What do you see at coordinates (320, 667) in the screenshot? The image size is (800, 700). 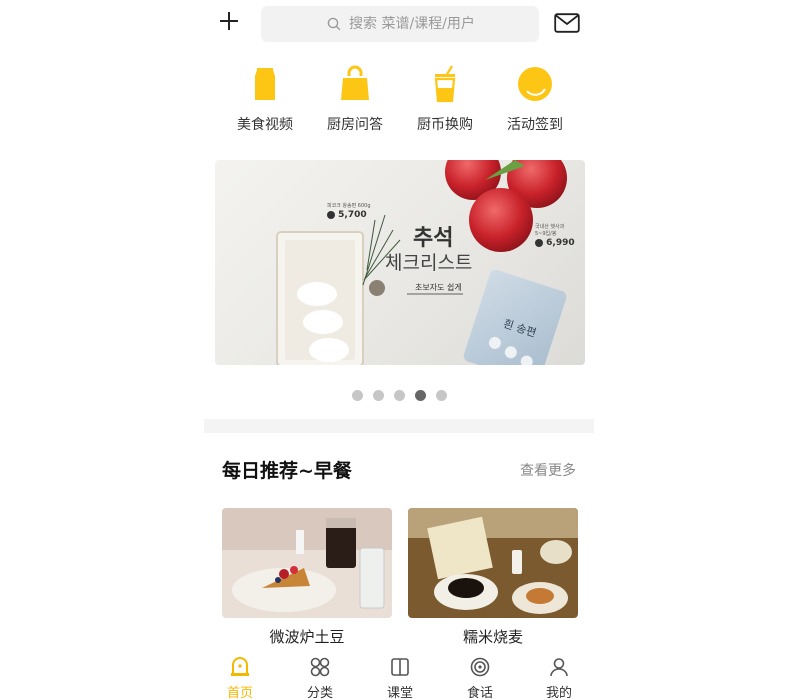 I see `category-icon` at bounding box center [320, 667].